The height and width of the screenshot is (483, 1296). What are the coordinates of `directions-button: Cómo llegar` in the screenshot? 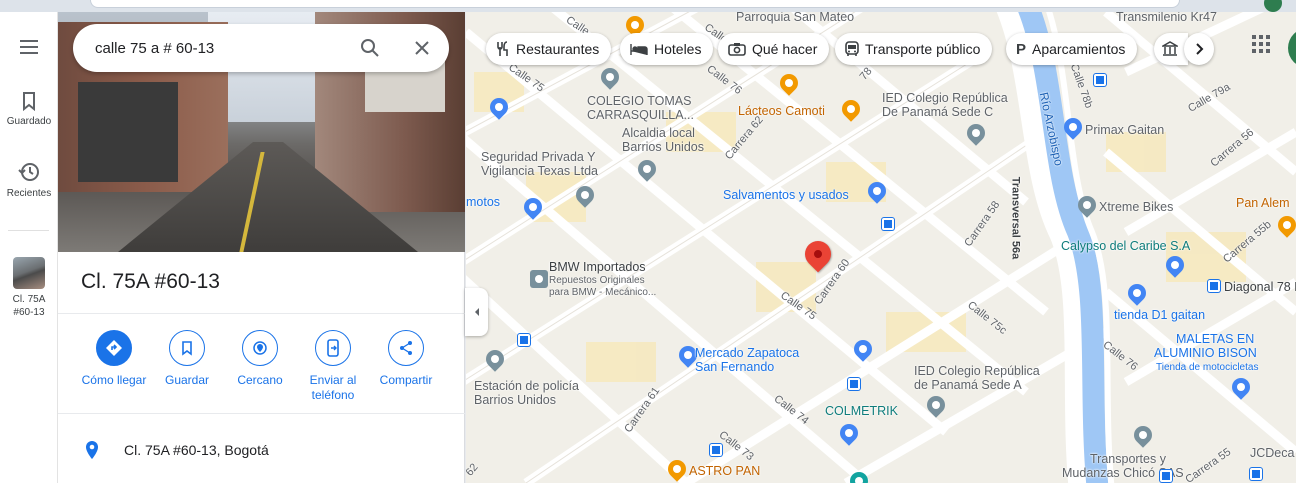 It's located at (114, 359).